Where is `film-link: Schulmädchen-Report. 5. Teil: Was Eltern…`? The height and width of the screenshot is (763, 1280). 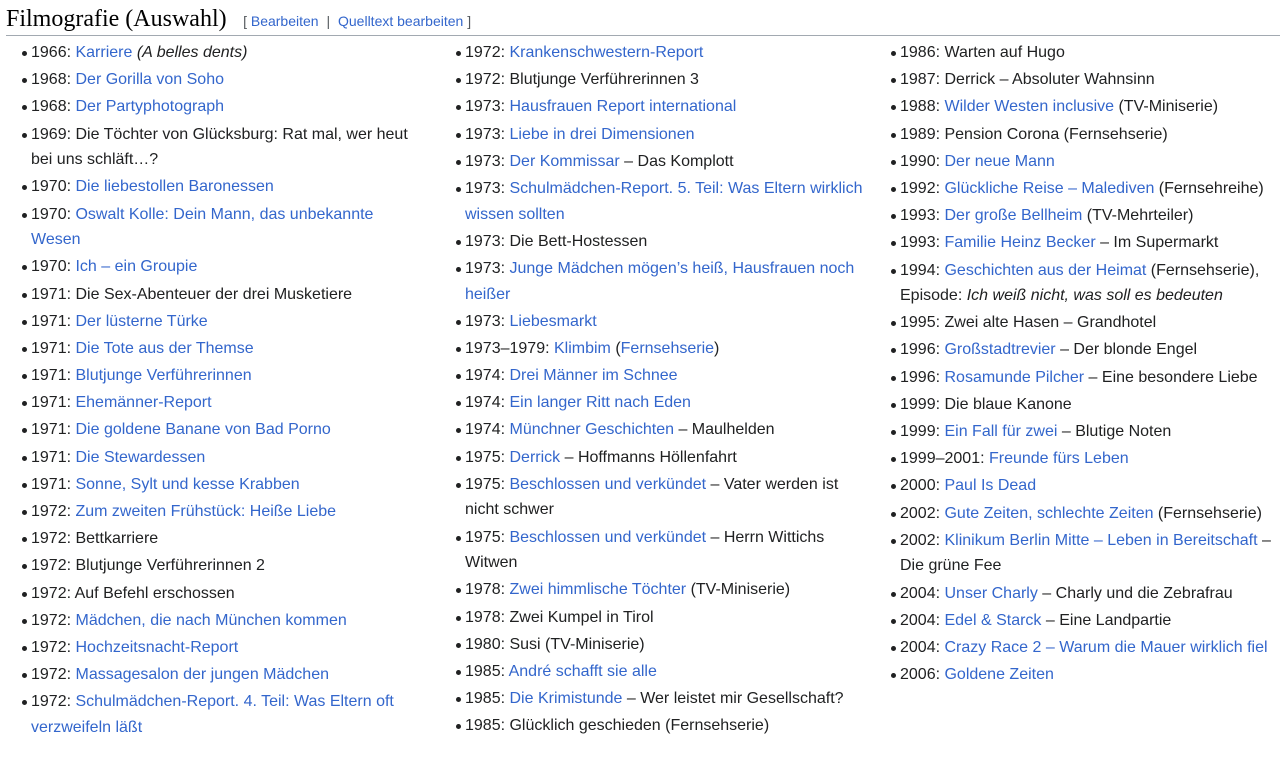
film-link: Schulmädchen-Report. 5. Teil: Was Eltern… is located at coordinates (664, 201).